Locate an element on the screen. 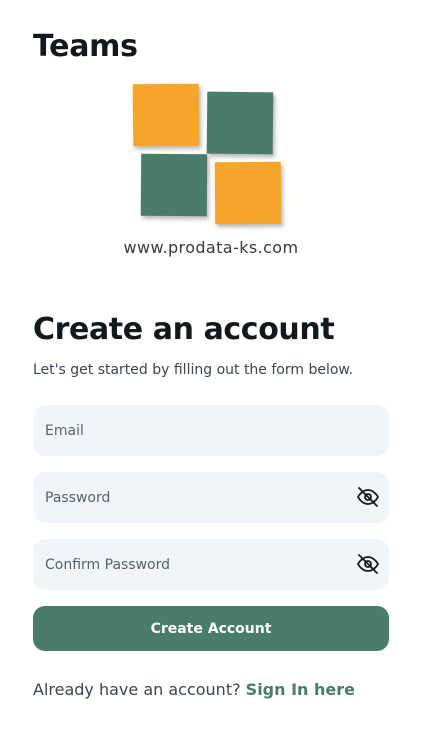 This screenshot has width=422, height=750. company-logo is located at coordinates (210, 156).